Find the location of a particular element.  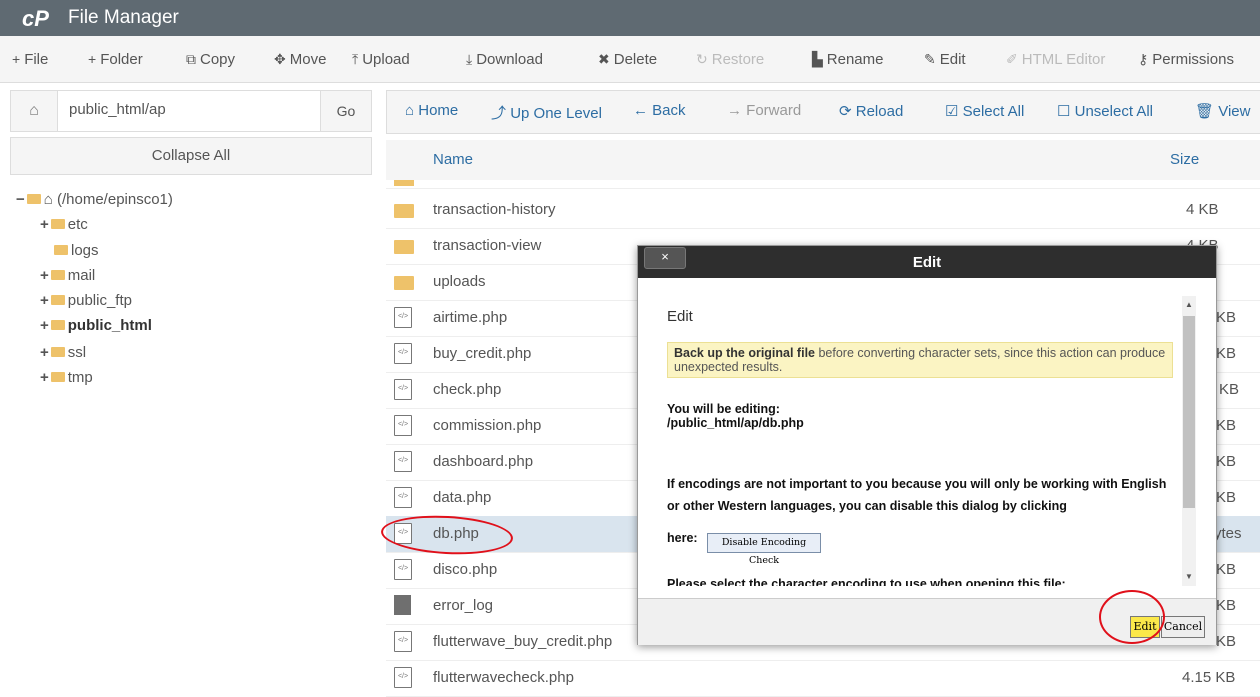

dialog-title: Edit is located at coordinates (927, 262).